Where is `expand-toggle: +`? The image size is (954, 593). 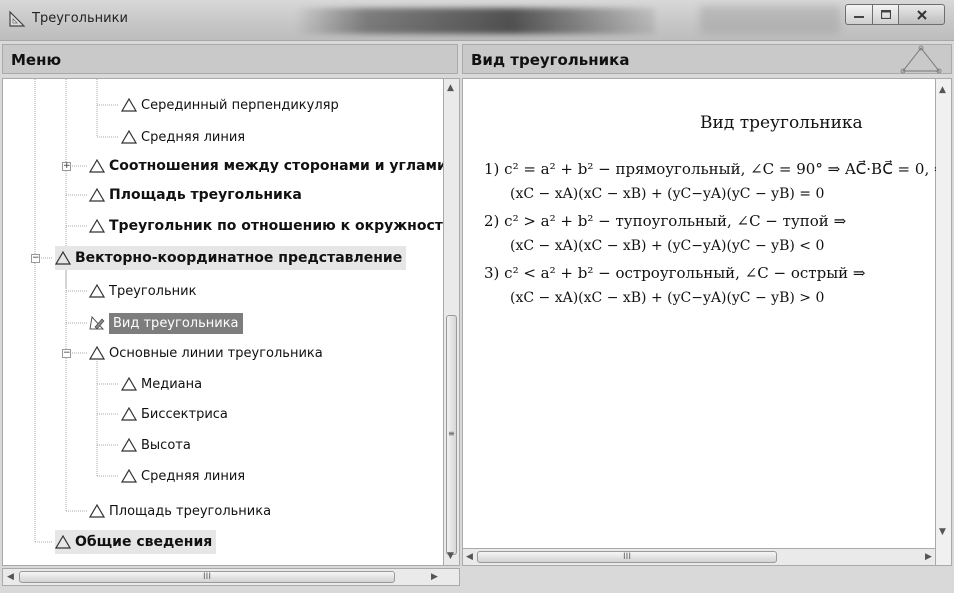
expand-toggle: + is located at coordinates (66, 166).